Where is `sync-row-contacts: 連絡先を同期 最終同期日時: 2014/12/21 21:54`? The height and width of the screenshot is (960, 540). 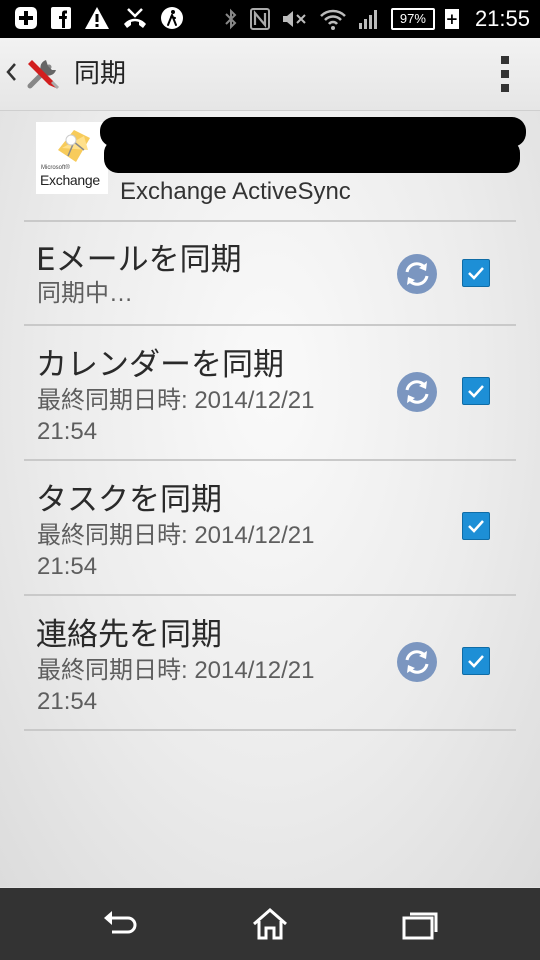 sync-row-contacts: 連絡先を同期 最終同期日時: 2014/12/21 21:54 is located at coordinates (270, 662).